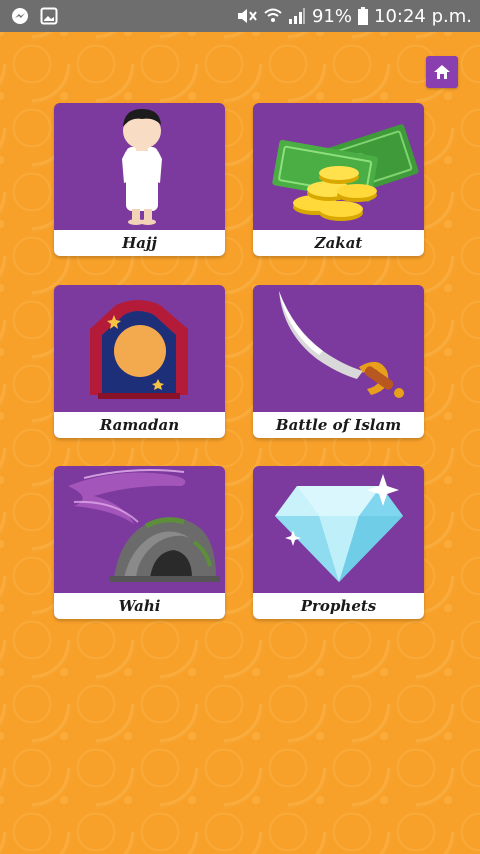 This screenshot has width=480, height=854. What do you see at coordinates (345, 172) in the screenshot?
I see `money-coins-icon` at bounding box center [345, 172].